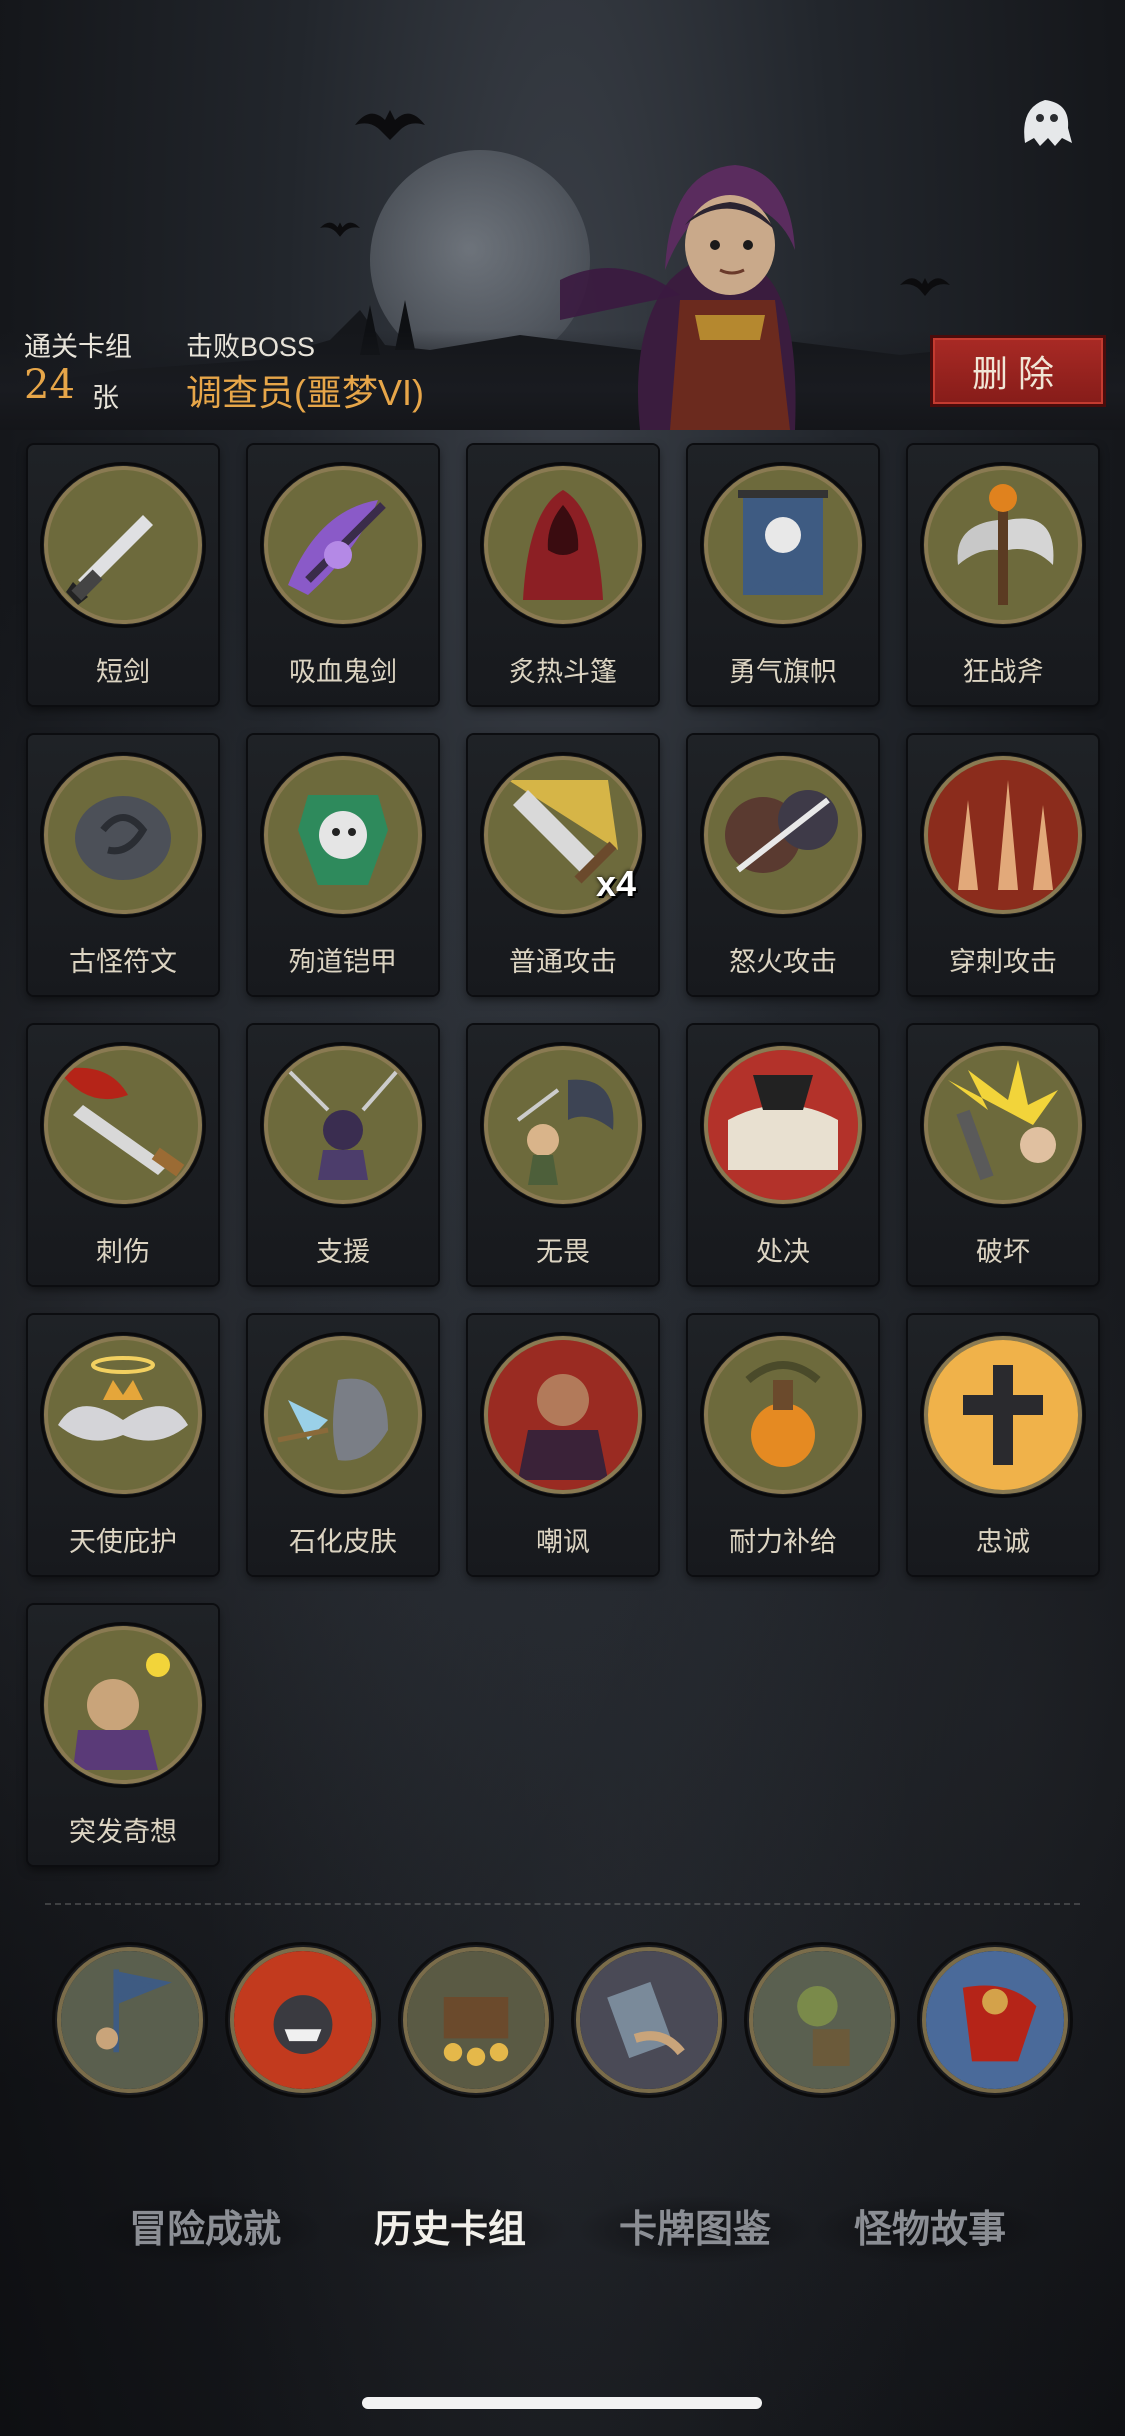 The height and width of the screenshot is (2436, 1125). Describe the element at coordinates (562, 1904) in the screenshot. I see `divider` at that location.